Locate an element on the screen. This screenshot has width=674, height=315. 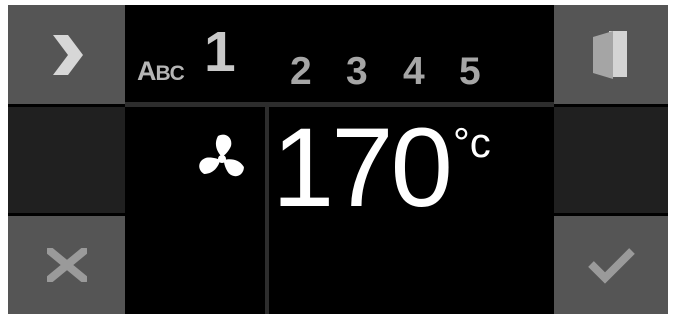
left-middle-blank-button is located at coordinates (66, 160).